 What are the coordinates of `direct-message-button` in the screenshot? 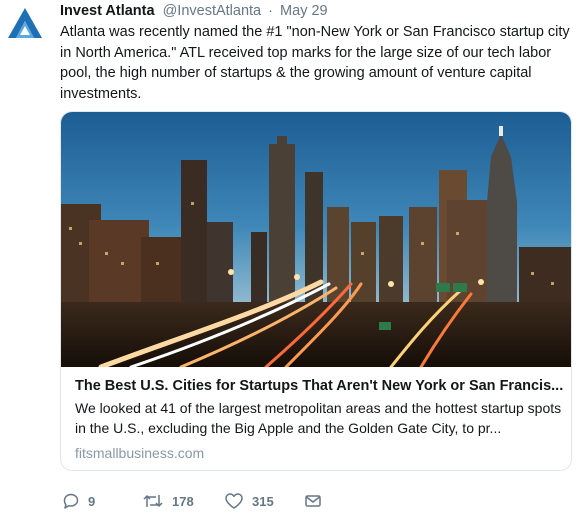 It's located at (313, 501).